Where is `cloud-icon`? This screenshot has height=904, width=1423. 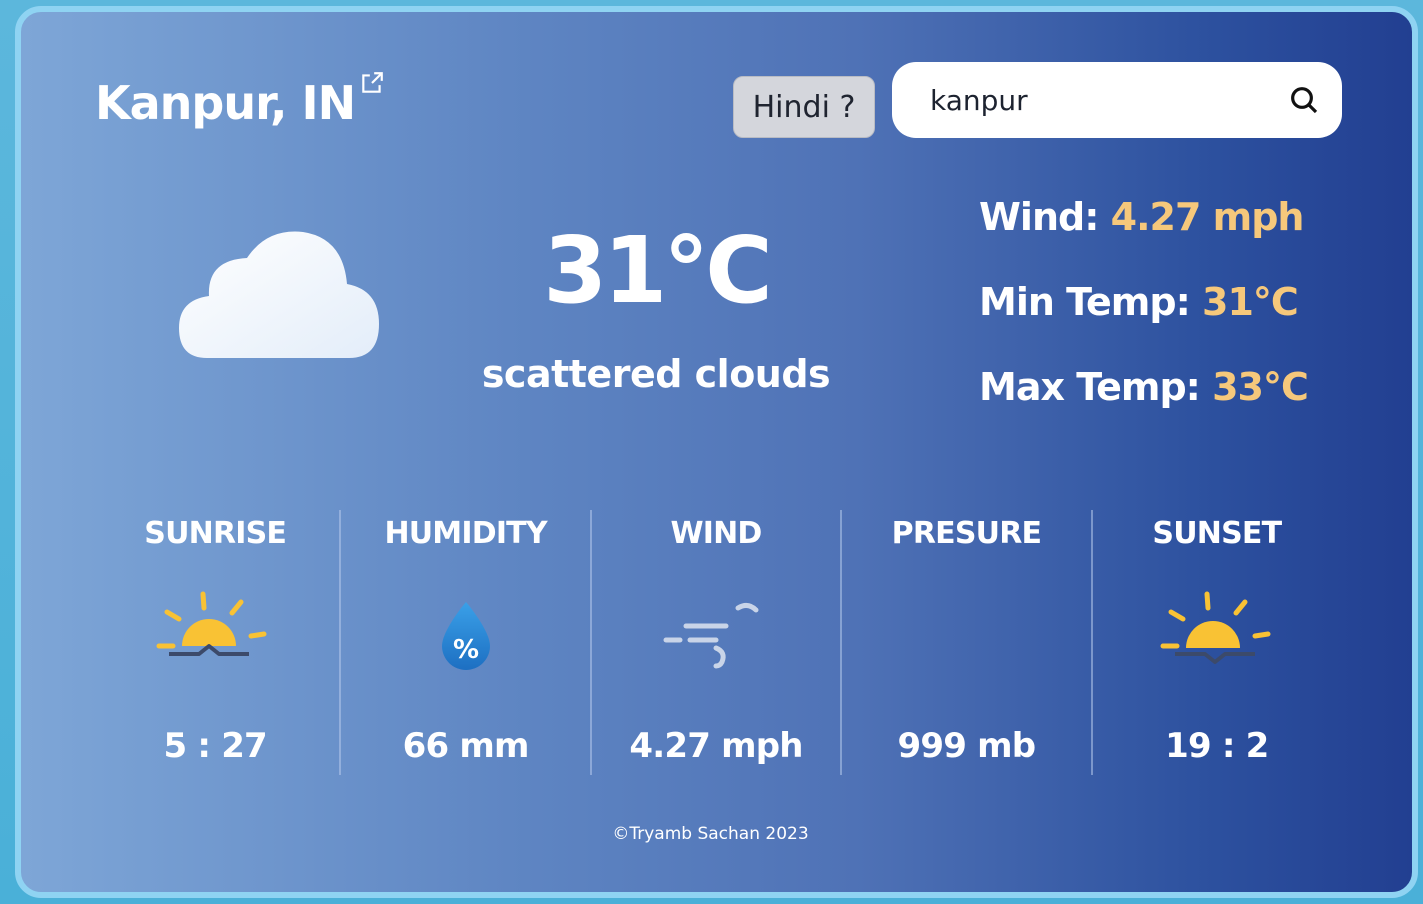
cloud-icon is located at coordinates (279, 294).